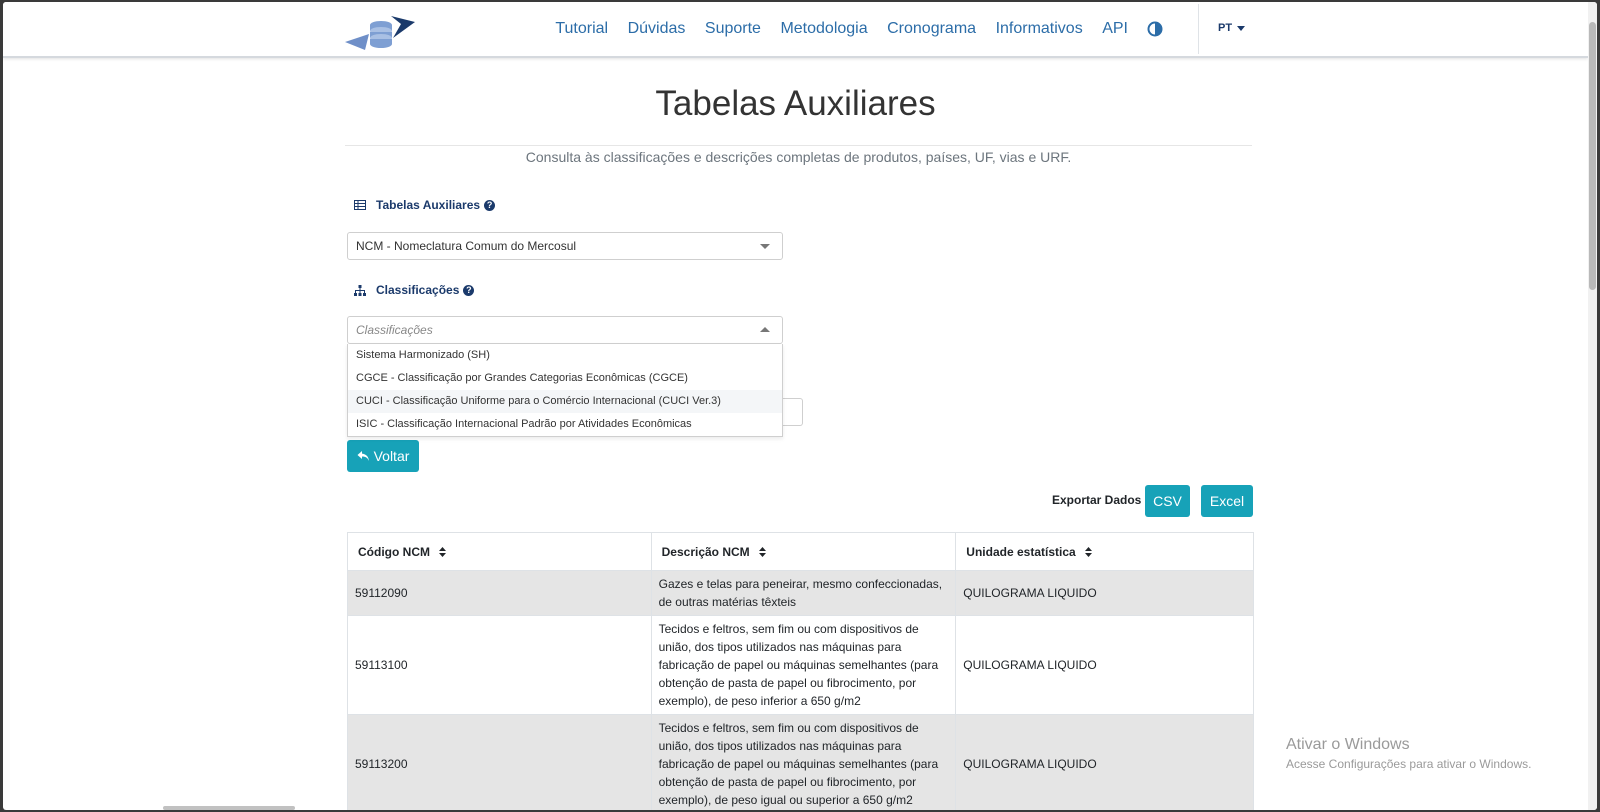 Image resolution: width=1600 pixels, height=812 pixels. I want to click on column-header-descricao: Descrição NCM, so click(803, 551).